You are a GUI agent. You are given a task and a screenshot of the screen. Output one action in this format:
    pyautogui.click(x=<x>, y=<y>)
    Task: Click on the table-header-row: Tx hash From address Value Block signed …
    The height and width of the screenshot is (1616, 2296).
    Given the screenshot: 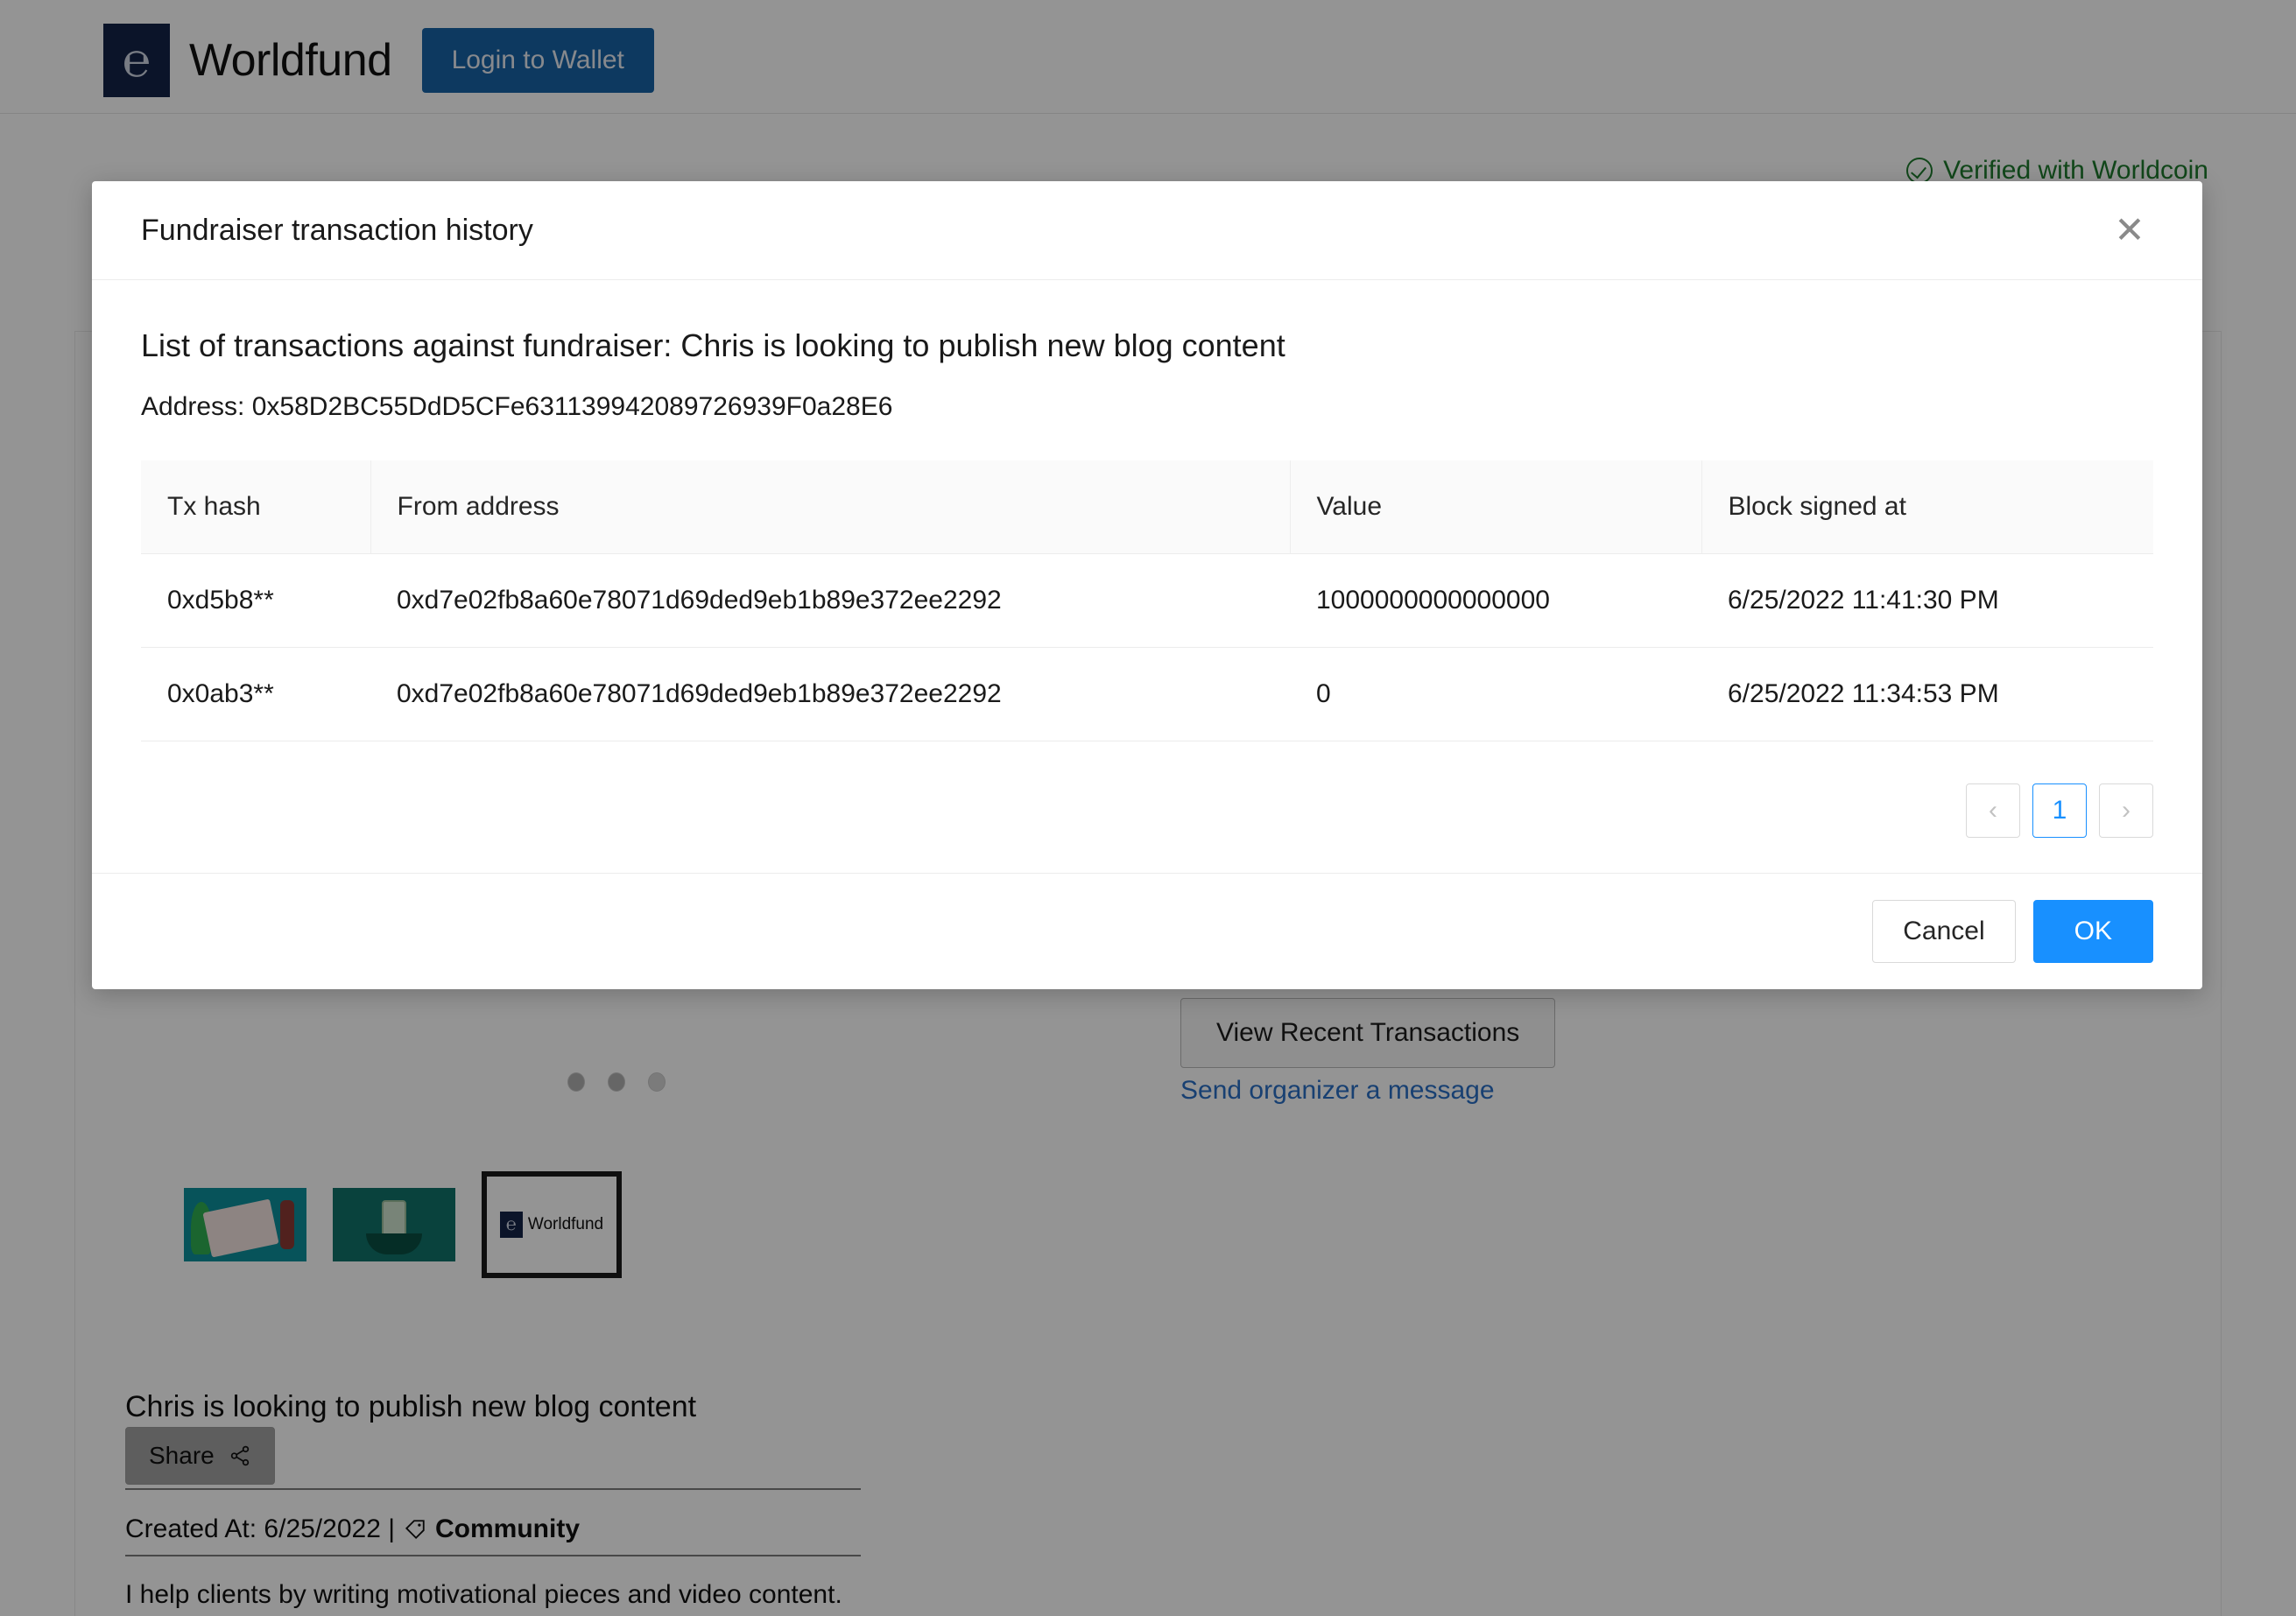 What is the action you would take?
    pyautogui.click(x=1147, y=507)
    